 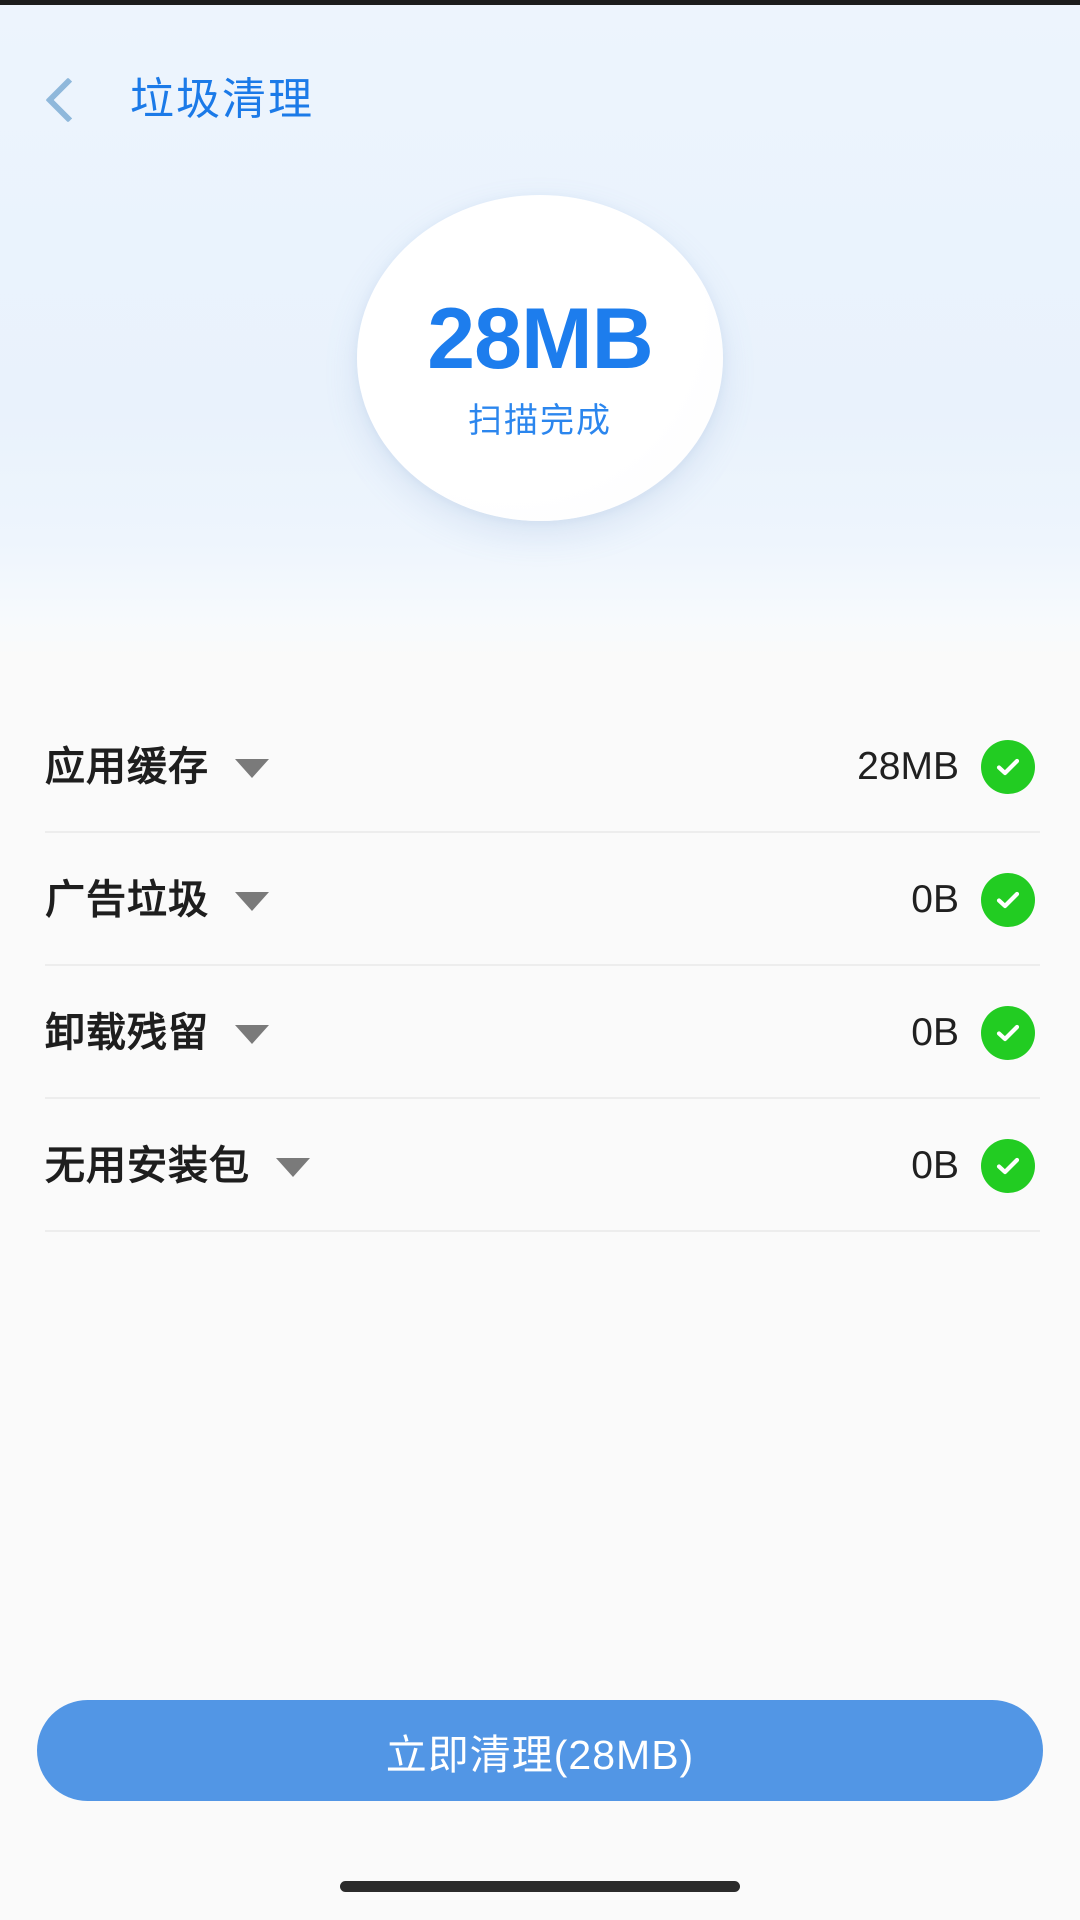 What do you see at coordinates (540, 339) in the screenshot?
I see `scan-total-size: 28MB` at bounding box center [540, 339].